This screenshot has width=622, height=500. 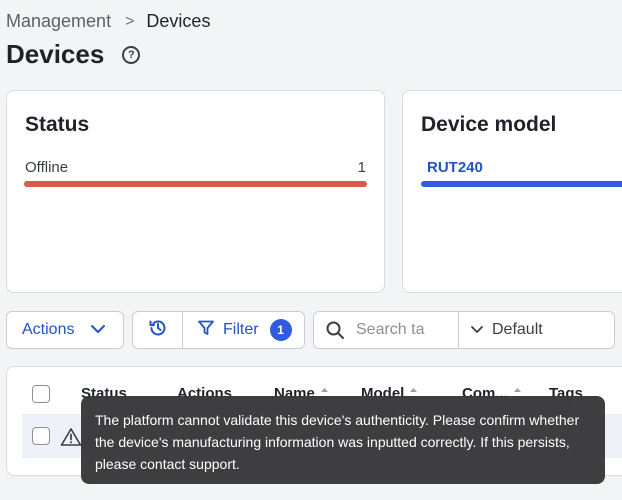 I want to click on breadcrumb-management: Management, so click(x=58, y=21).